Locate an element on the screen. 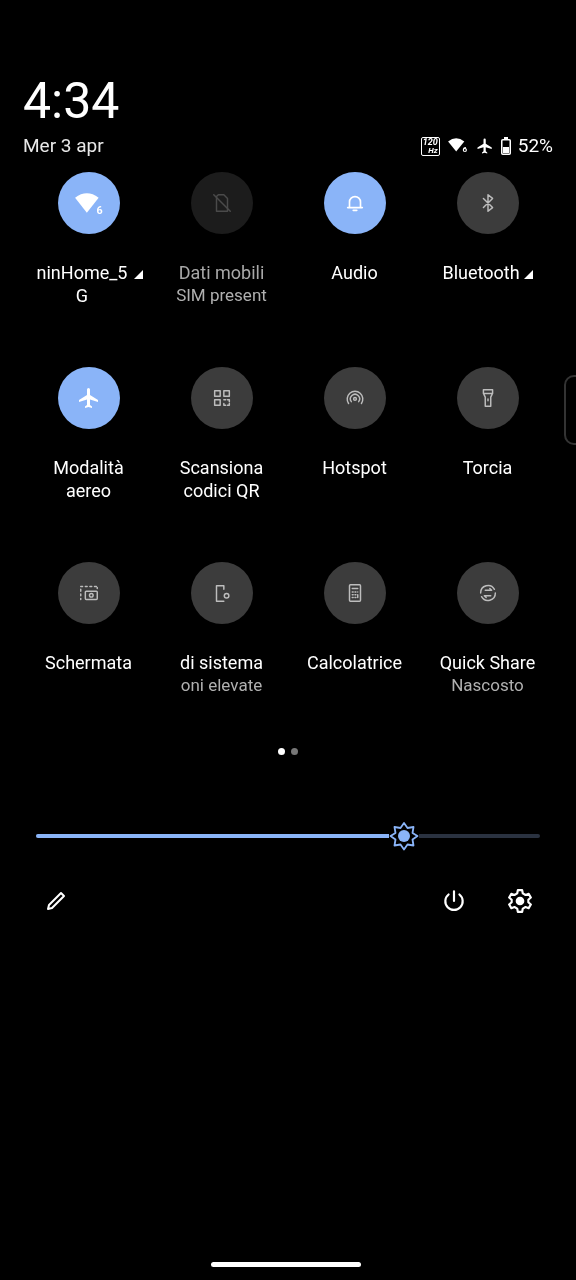 This screenshot has width=576, height=1280. tile-label: Audio is located at coordinates (354, 272).